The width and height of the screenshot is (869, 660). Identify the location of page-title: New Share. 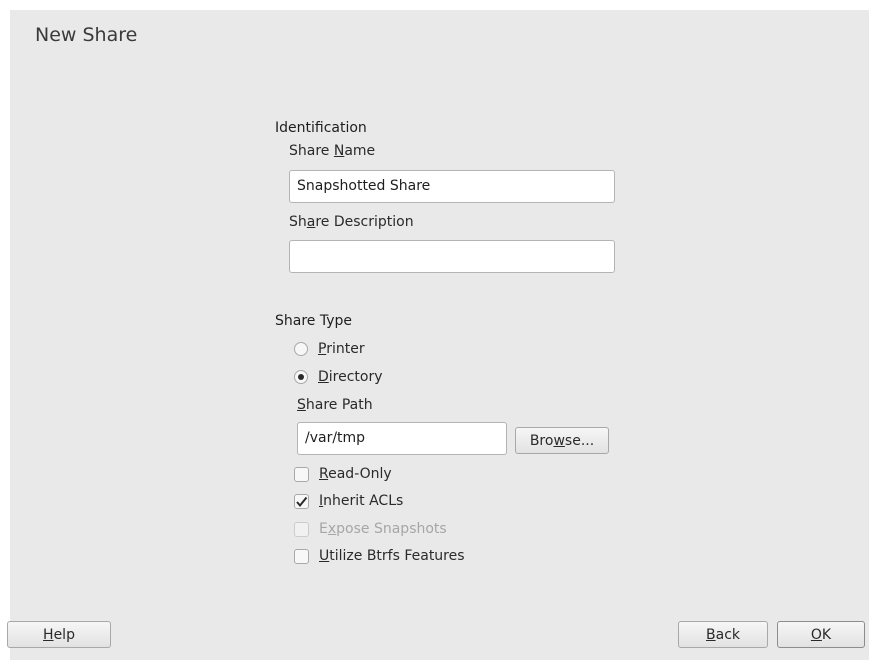
(86, 35).